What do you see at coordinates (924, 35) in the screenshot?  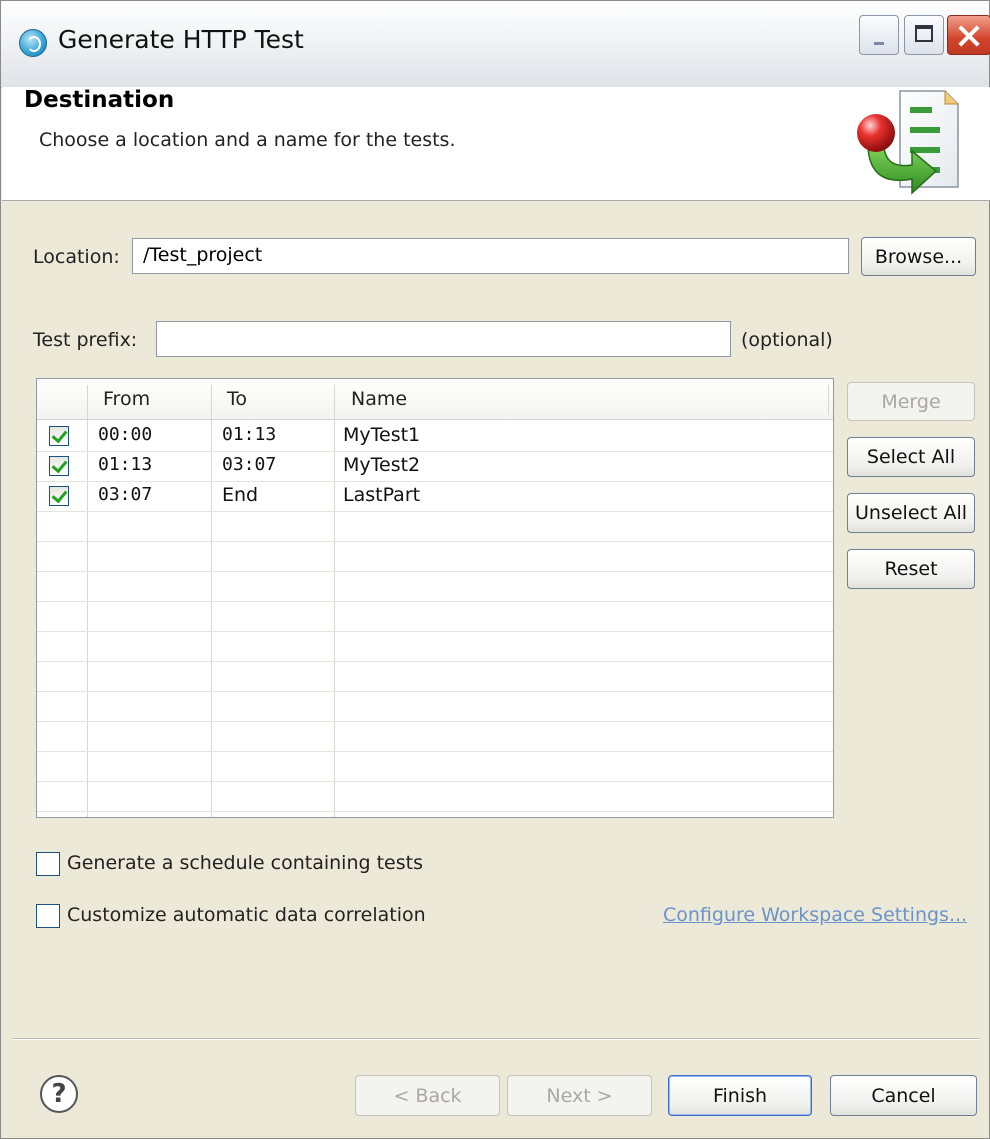 I see `maximize-button` at bounding box center [924, 35].